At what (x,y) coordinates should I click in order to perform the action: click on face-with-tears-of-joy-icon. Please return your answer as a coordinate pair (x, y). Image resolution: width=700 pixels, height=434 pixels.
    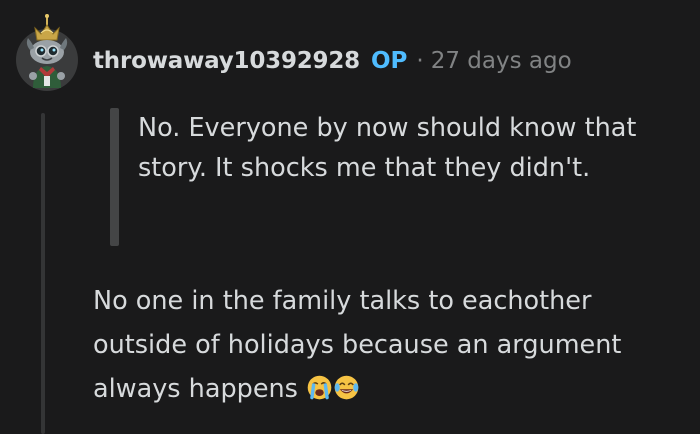
    Looking at the image, I should click on (346, 387).